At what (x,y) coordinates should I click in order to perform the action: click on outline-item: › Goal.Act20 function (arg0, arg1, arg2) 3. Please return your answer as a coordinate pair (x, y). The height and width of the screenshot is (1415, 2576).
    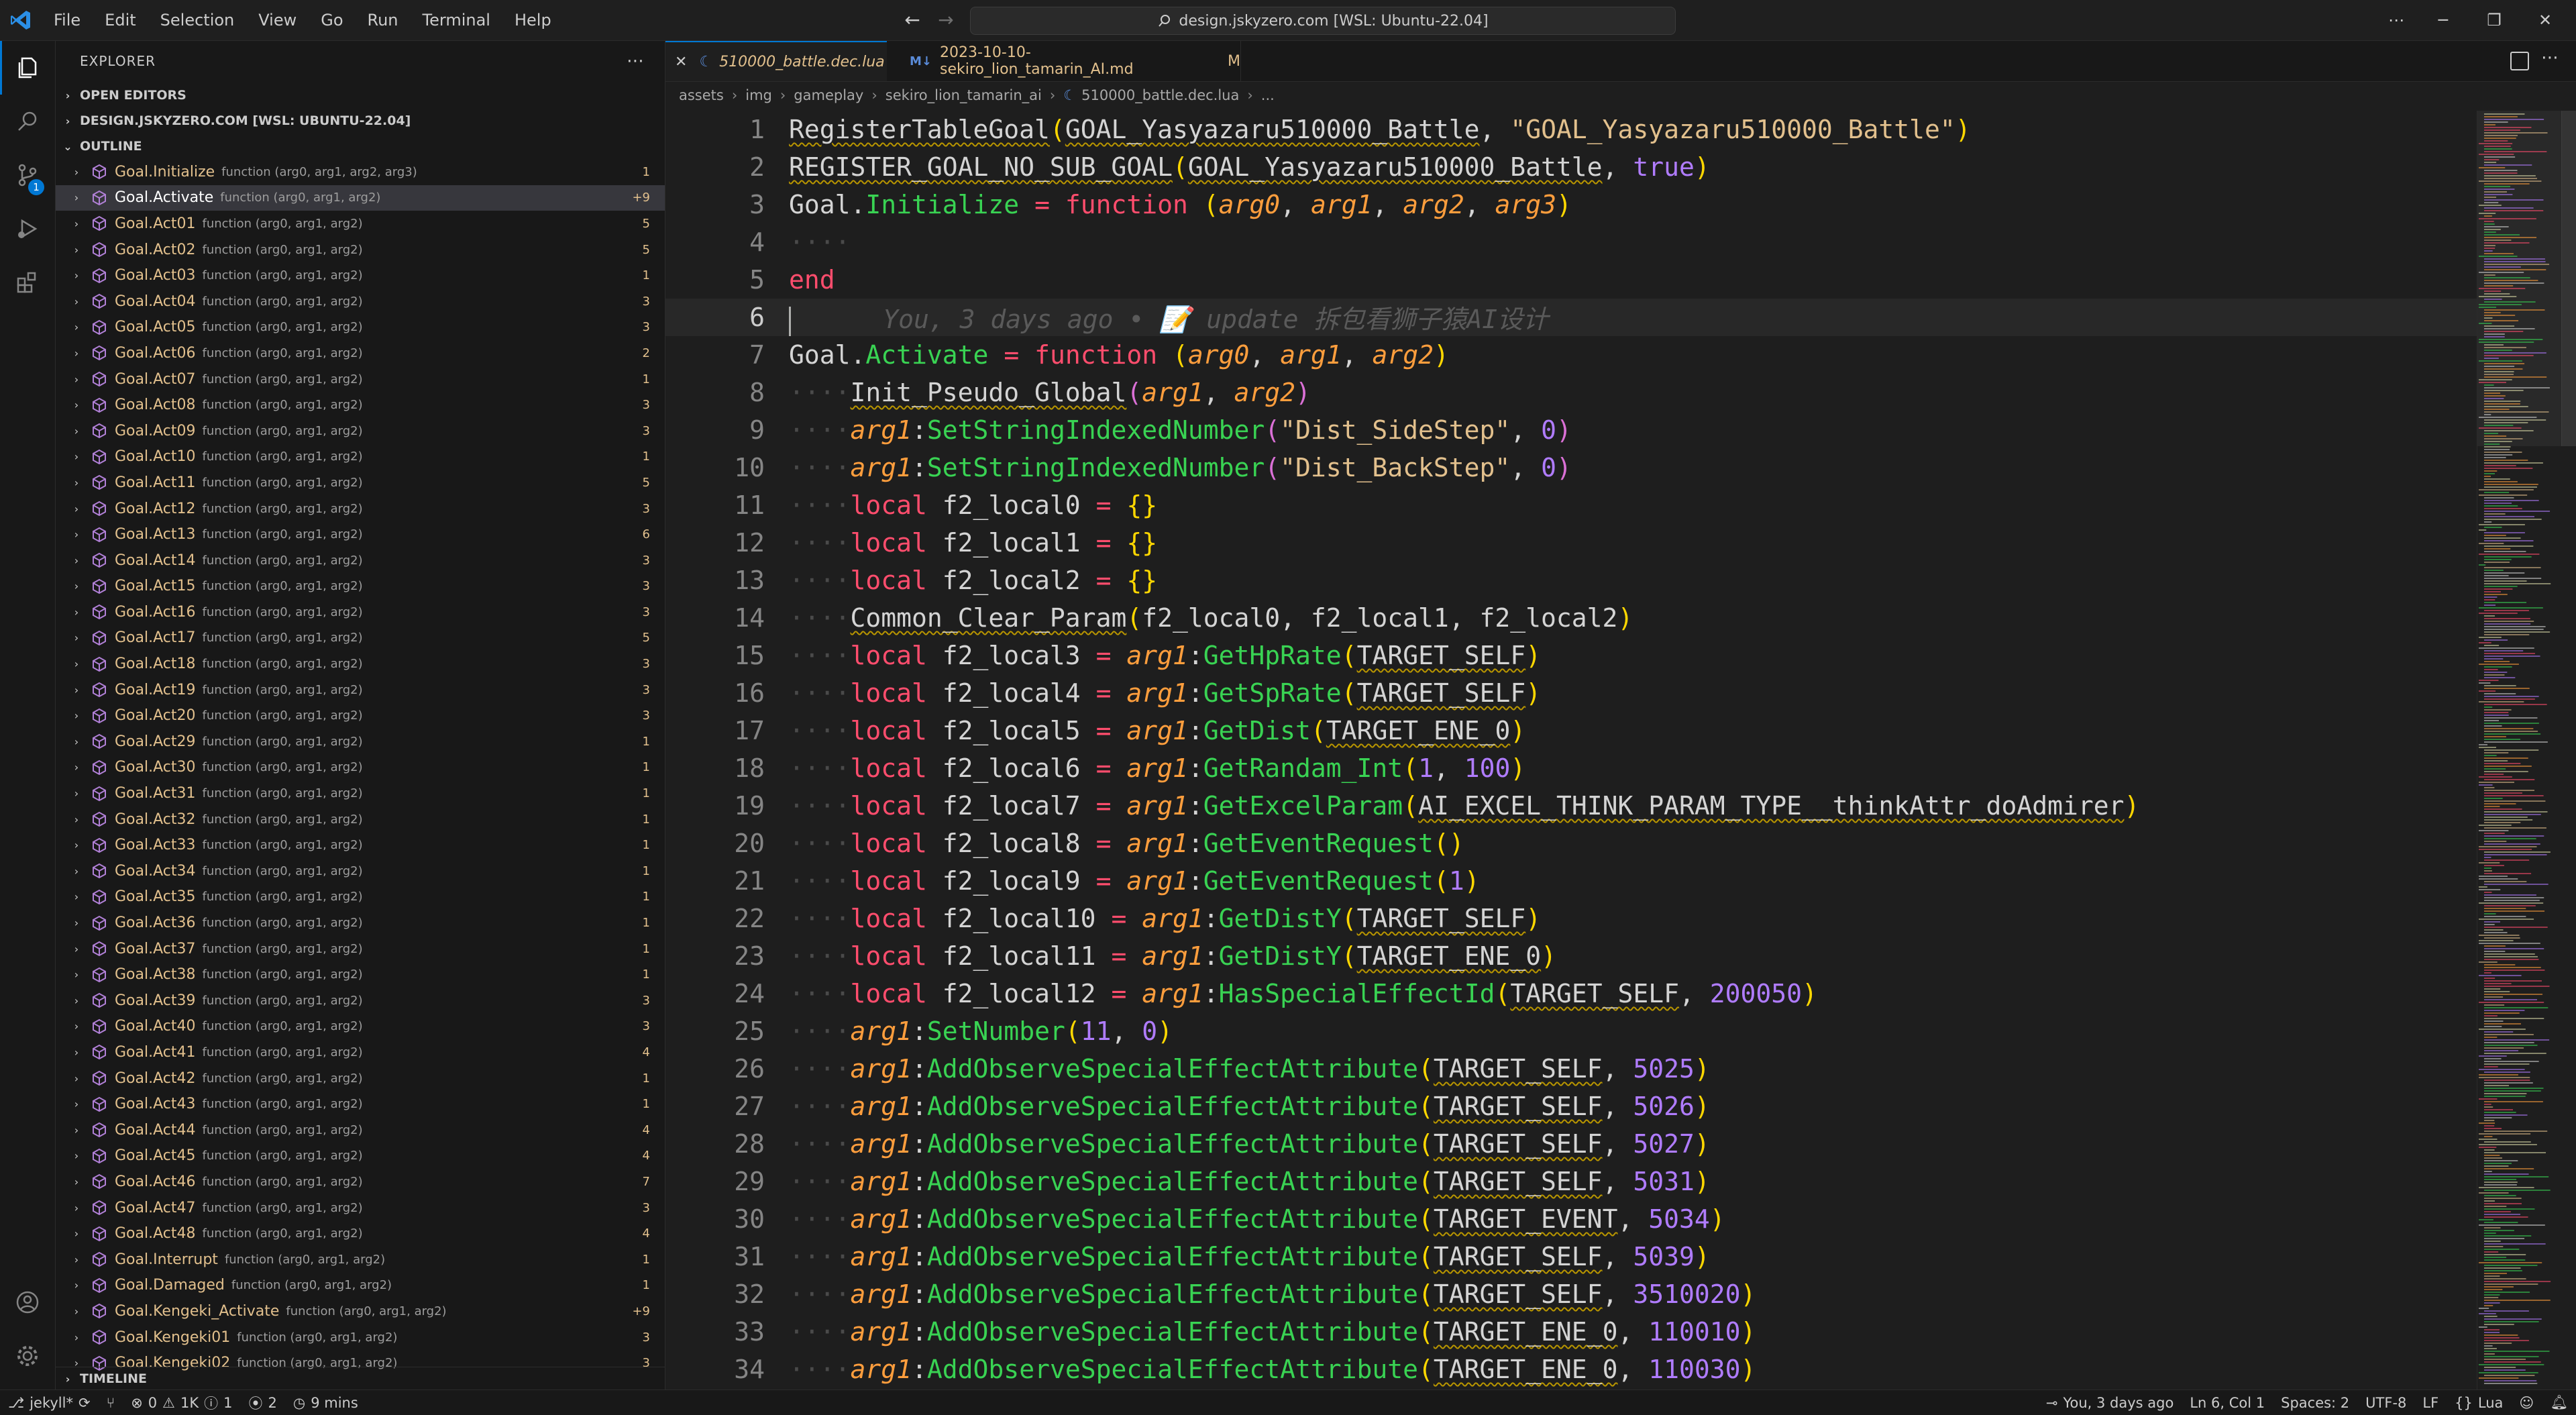
    Looking at the image, I should click on (360, 715).